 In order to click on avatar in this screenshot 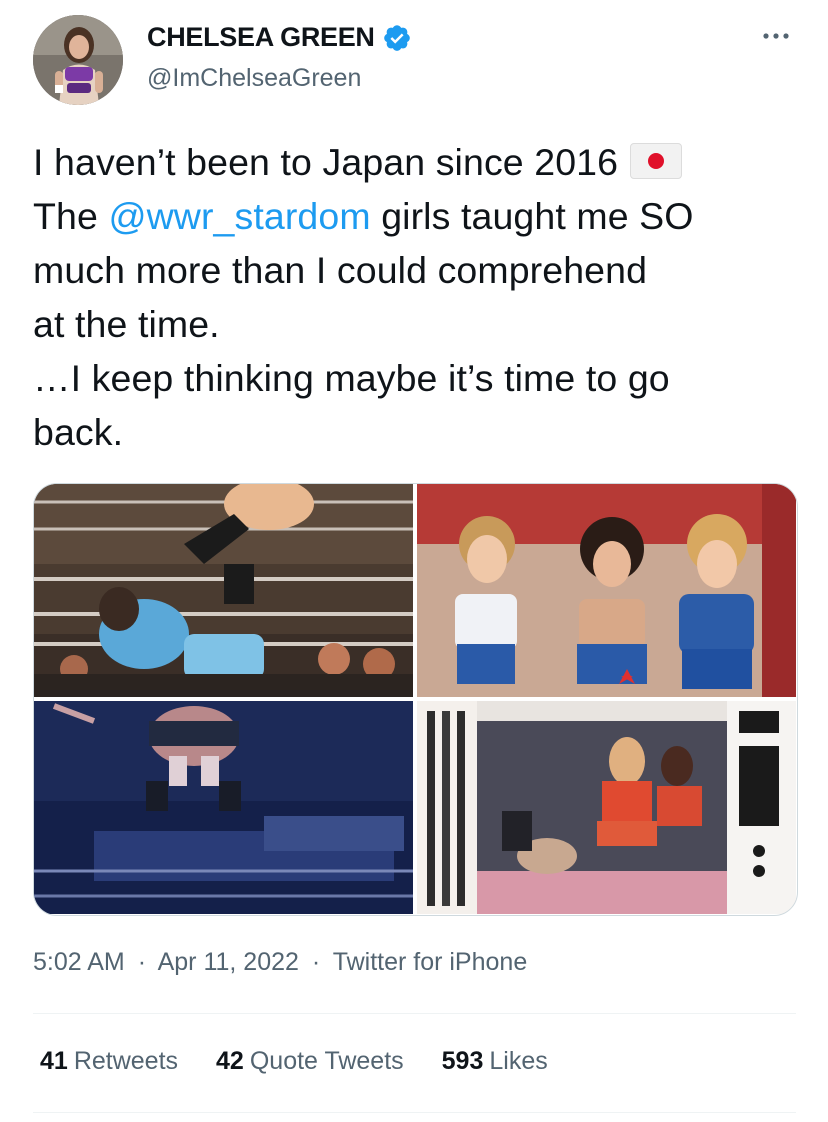, I will do `click(78, 60)`.